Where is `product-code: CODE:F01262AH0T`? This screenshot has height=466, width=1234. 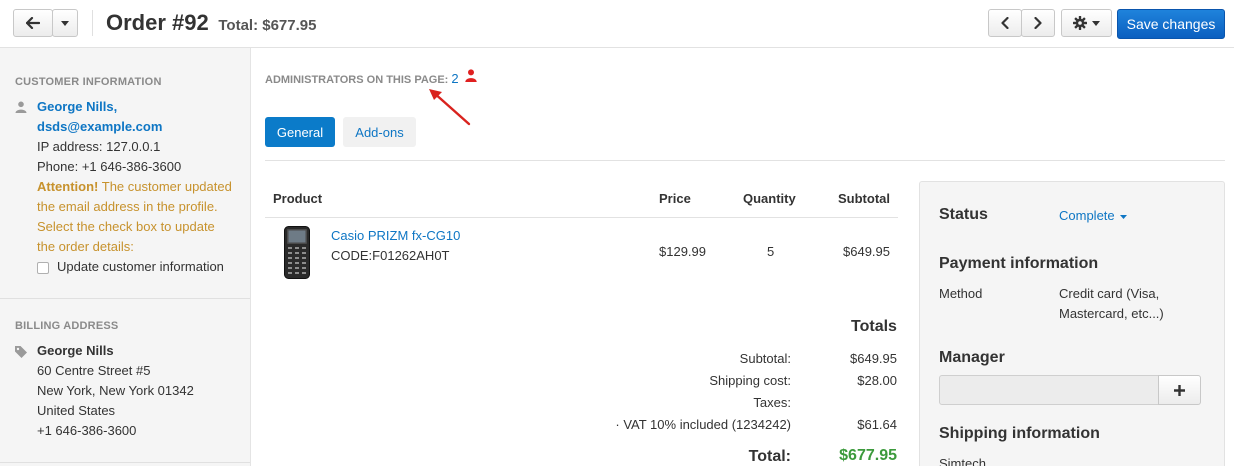 product-code: CODE:F01262AH0T is located at coordinates (390, 255).